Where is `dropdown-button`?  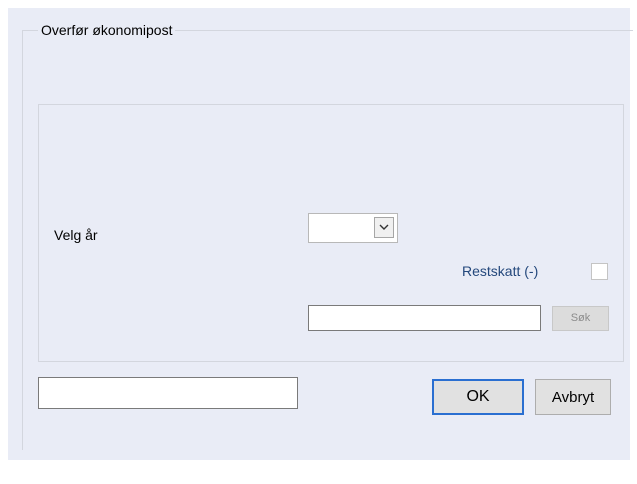 dropdown-button is located at coordinates (384, 227).